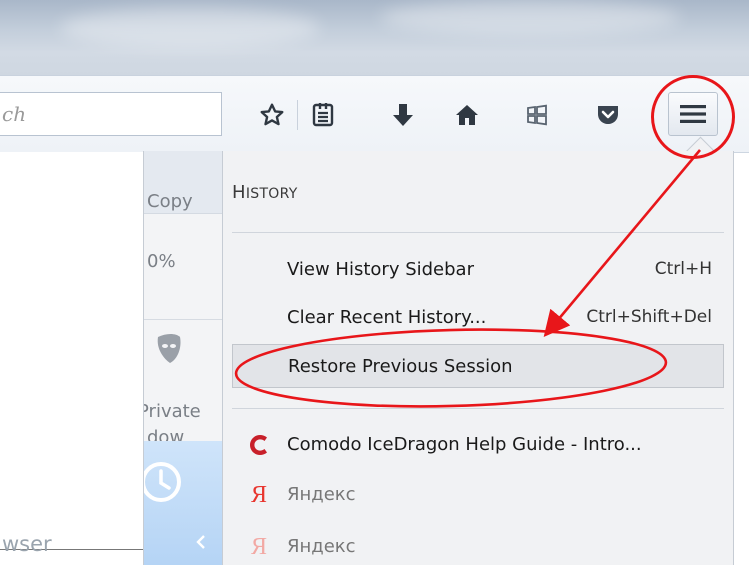  I want to click on page-content, so click(75, 358).